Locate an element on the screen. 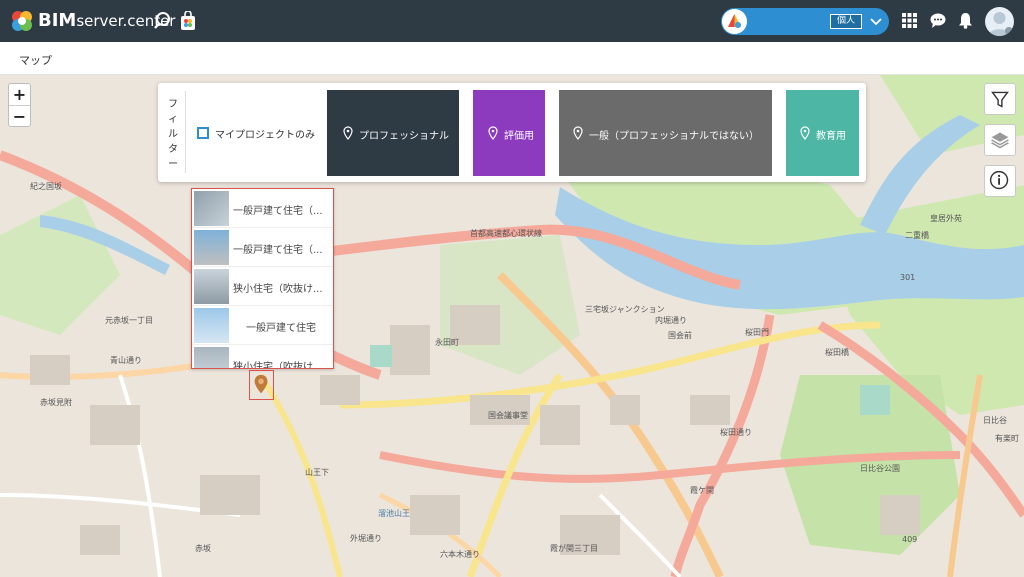  filter-education-button: 教育用 is located at coordinates (822, 133).